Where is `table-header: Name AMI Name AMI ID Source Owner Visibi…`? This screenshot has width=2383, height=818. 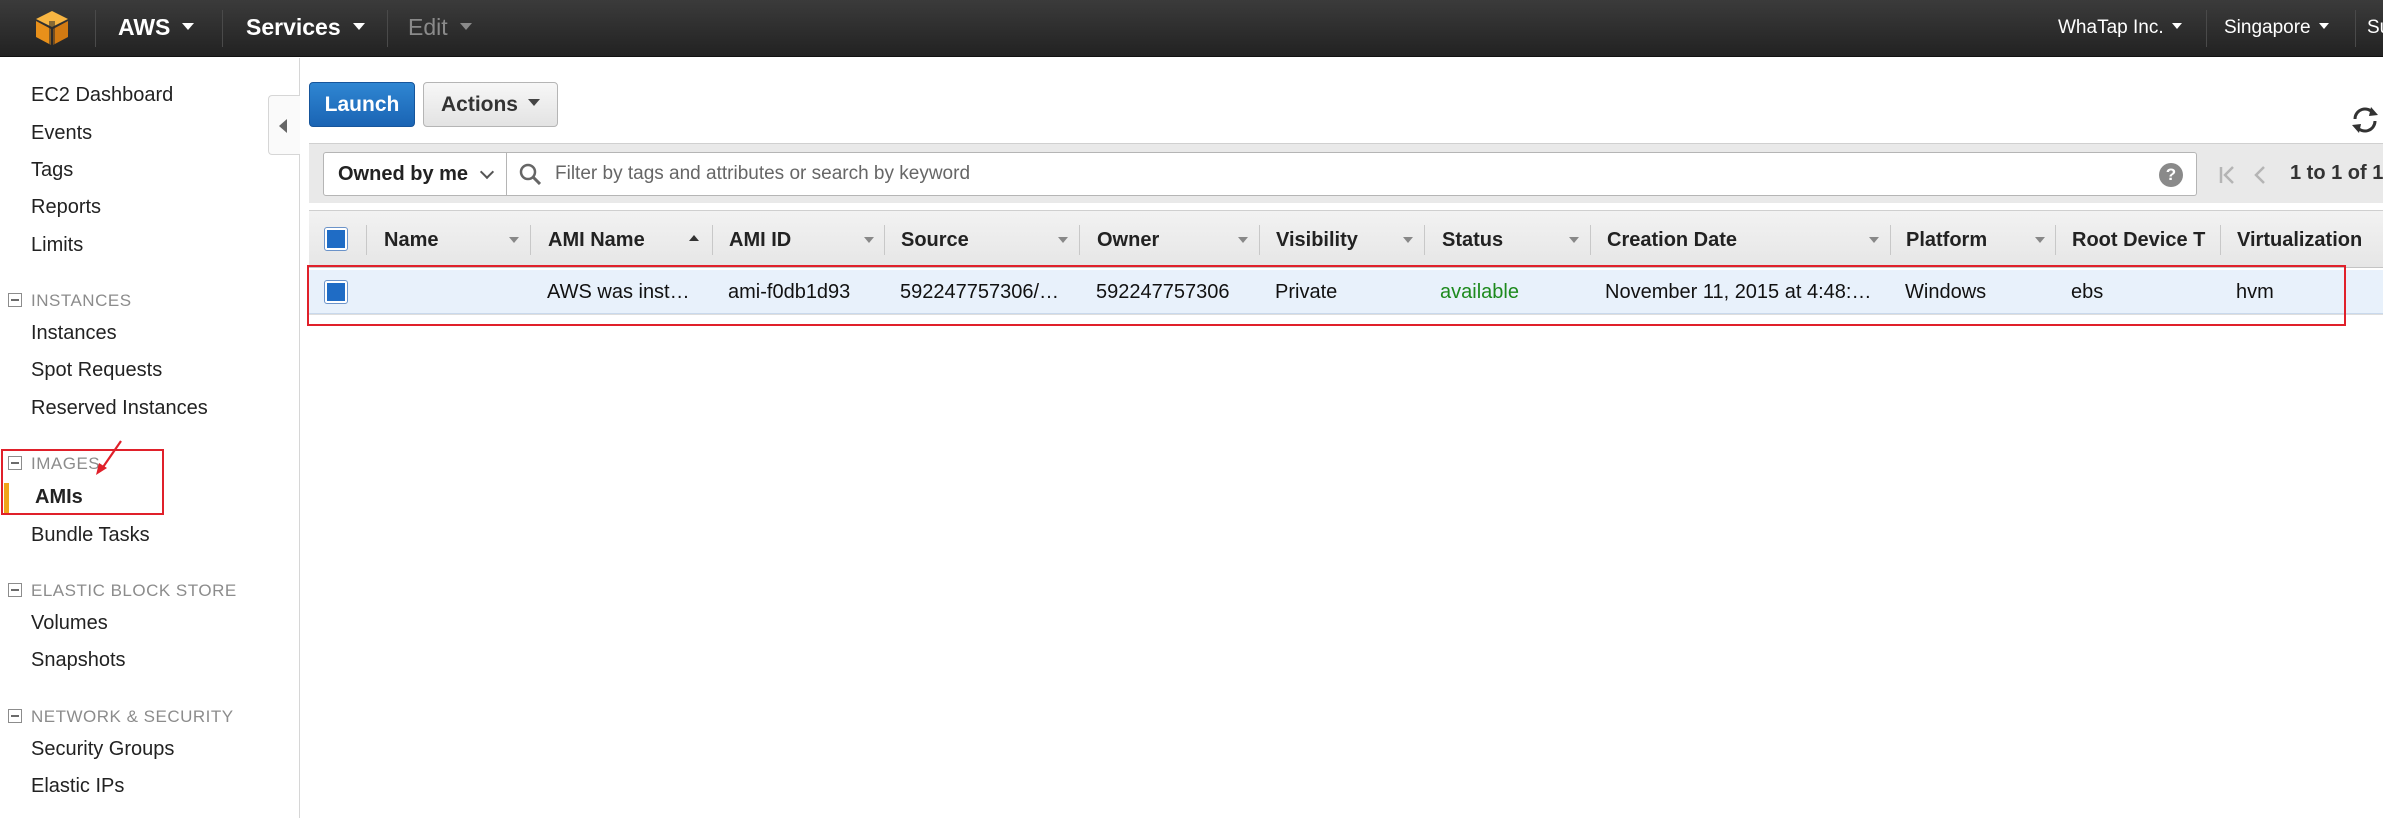 table-header: Name AMI Name AMI ID Source Owner Visibi… is located at coordinates (1346, 239).